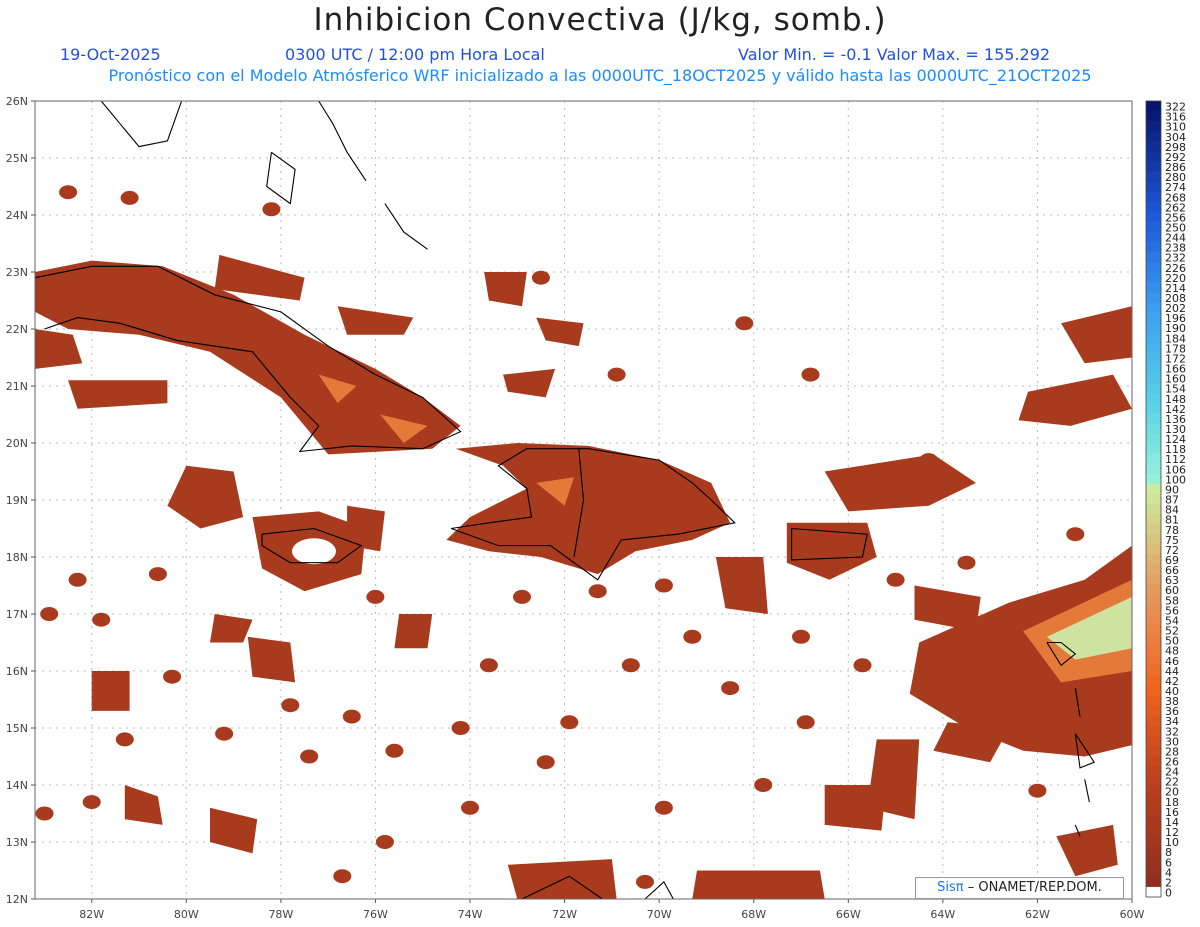 The image size is (1200, 927). What do you see at coordinates (942, 914) in the screenshot?
I see `lon-label: 64W` at bounding box center [942, 914].